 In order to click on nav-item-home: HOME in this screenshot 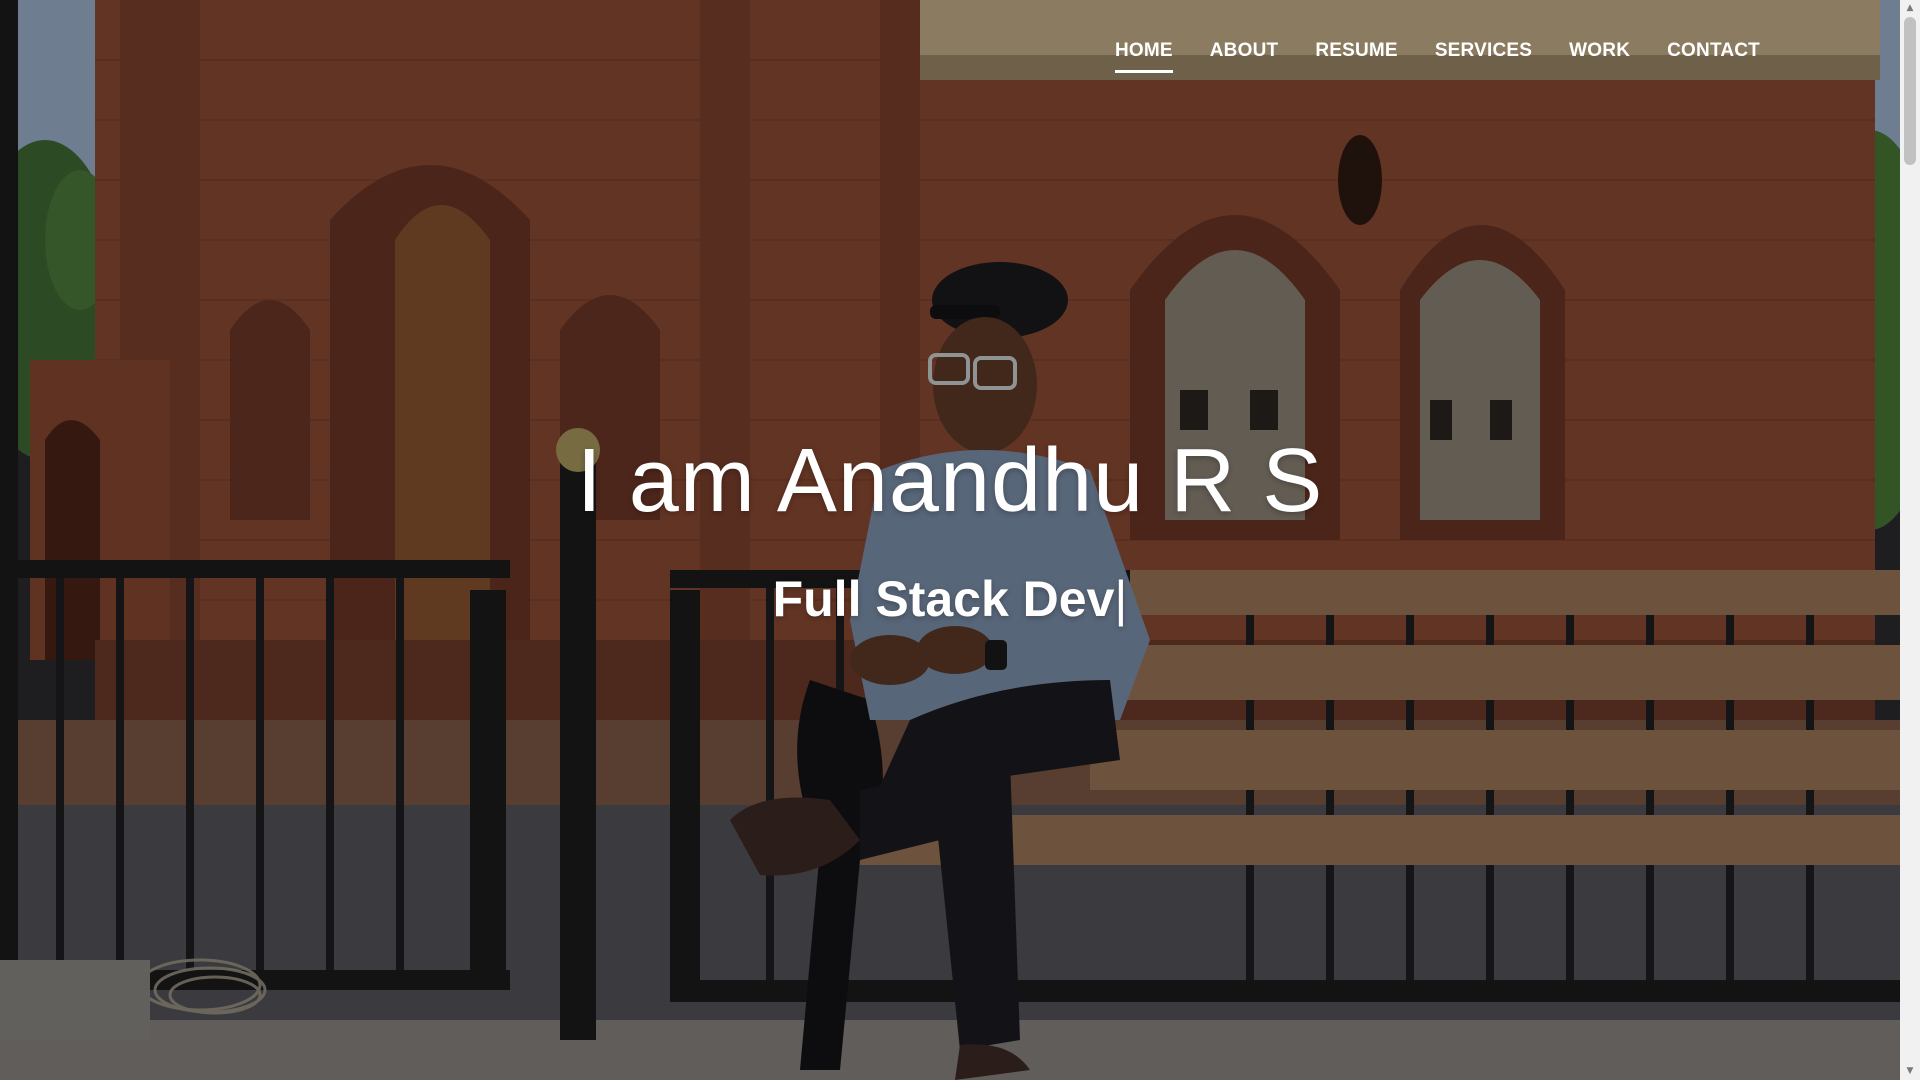, I will do `click(1143, 56)`.